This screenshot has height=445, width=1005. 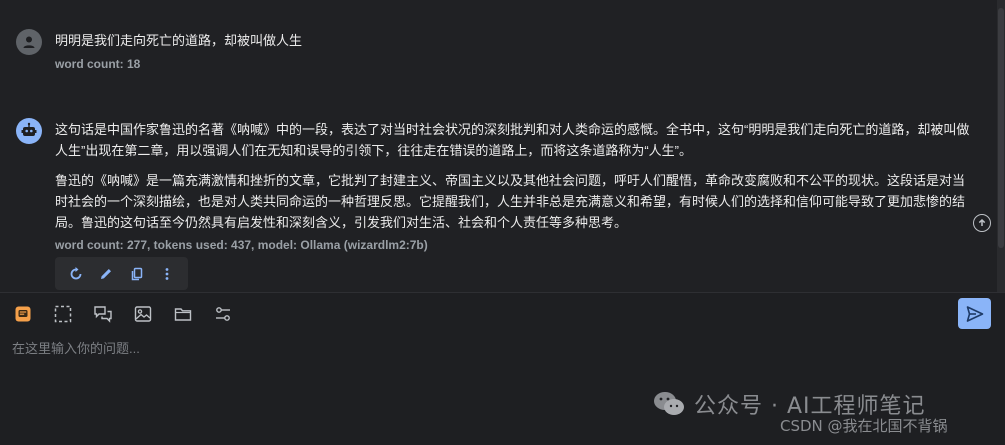 I want to click on folder-button, so click(x=183, y=314).